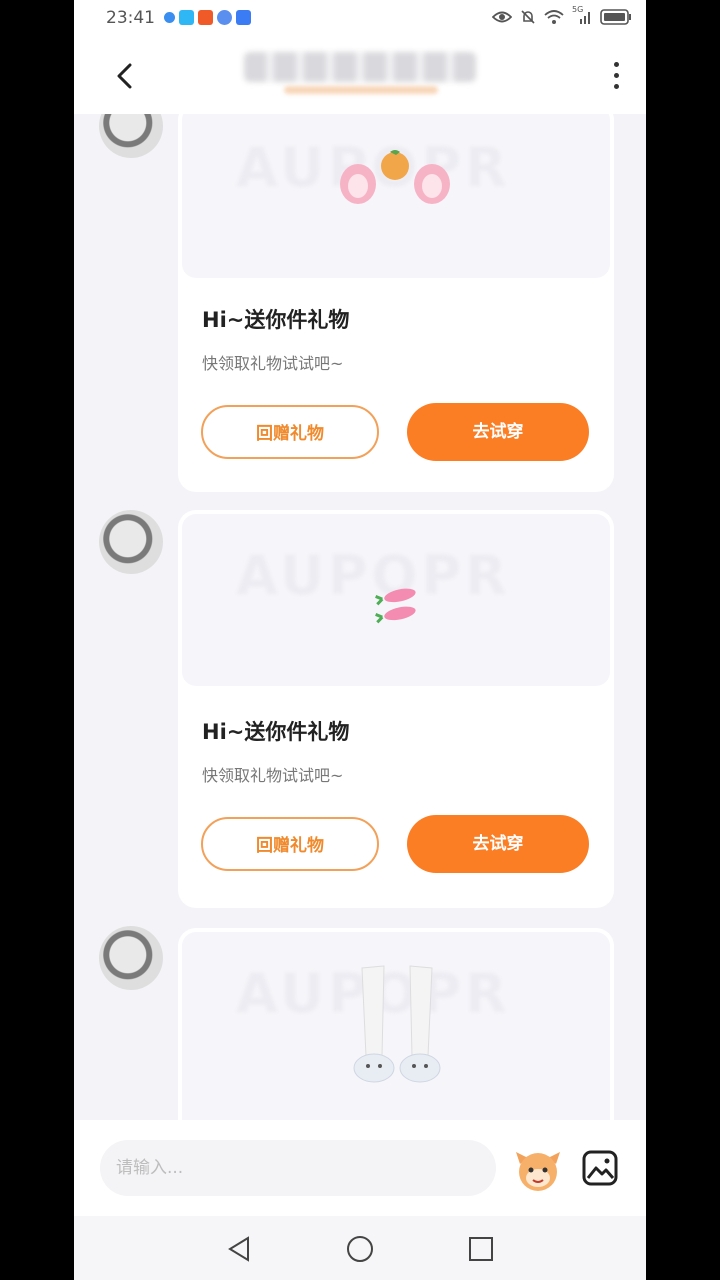 This screenshot has height=1280, width=720. What do you see at coordinates (502, 17) in the screenshot?
I see `eye-icon` at bounding box center [502, 17].